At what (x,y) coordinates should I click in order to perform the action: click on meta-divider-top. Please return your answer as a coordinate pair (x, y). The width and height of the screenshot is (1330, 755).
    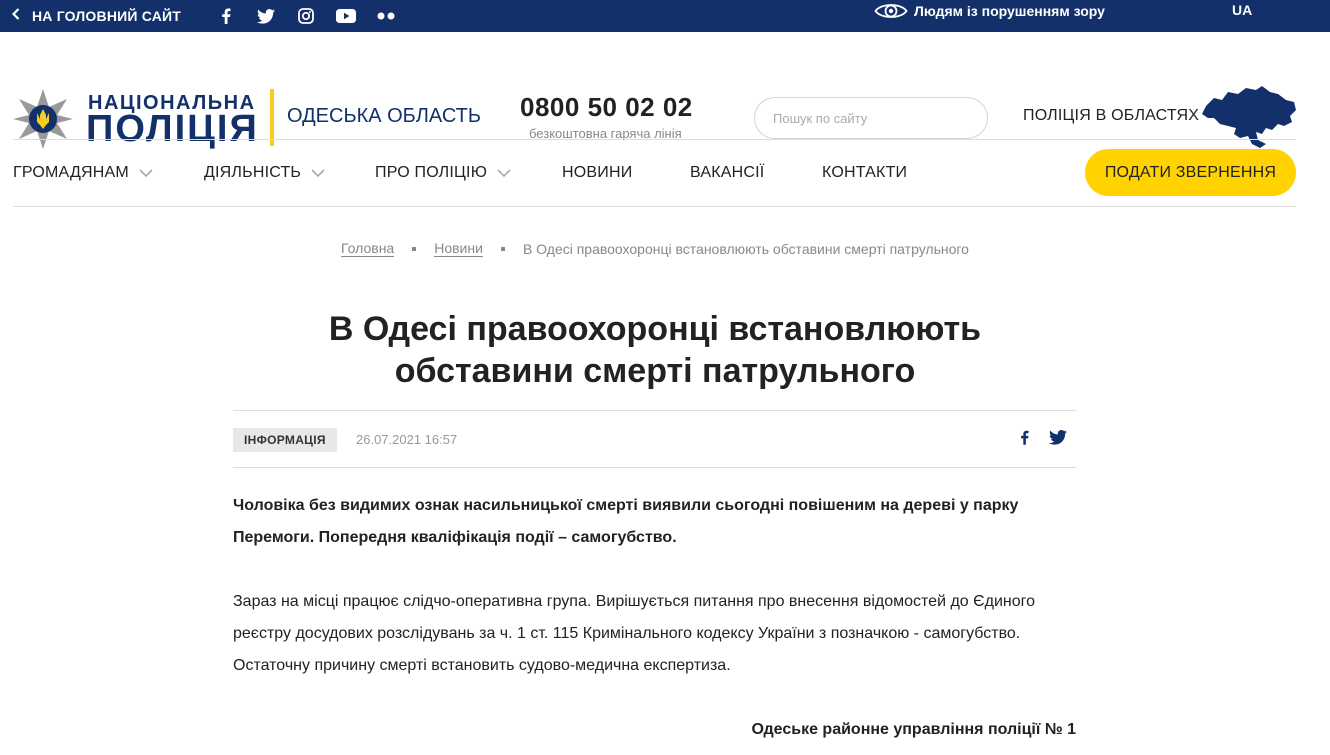
    Looking at the image, I should click on (654, 410).